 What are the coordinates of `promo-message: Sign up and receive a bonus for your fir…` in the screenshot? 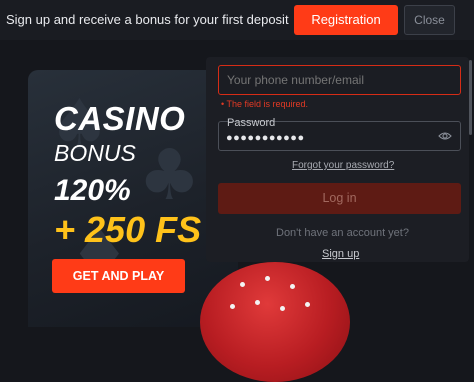 It's located at (147, 19).